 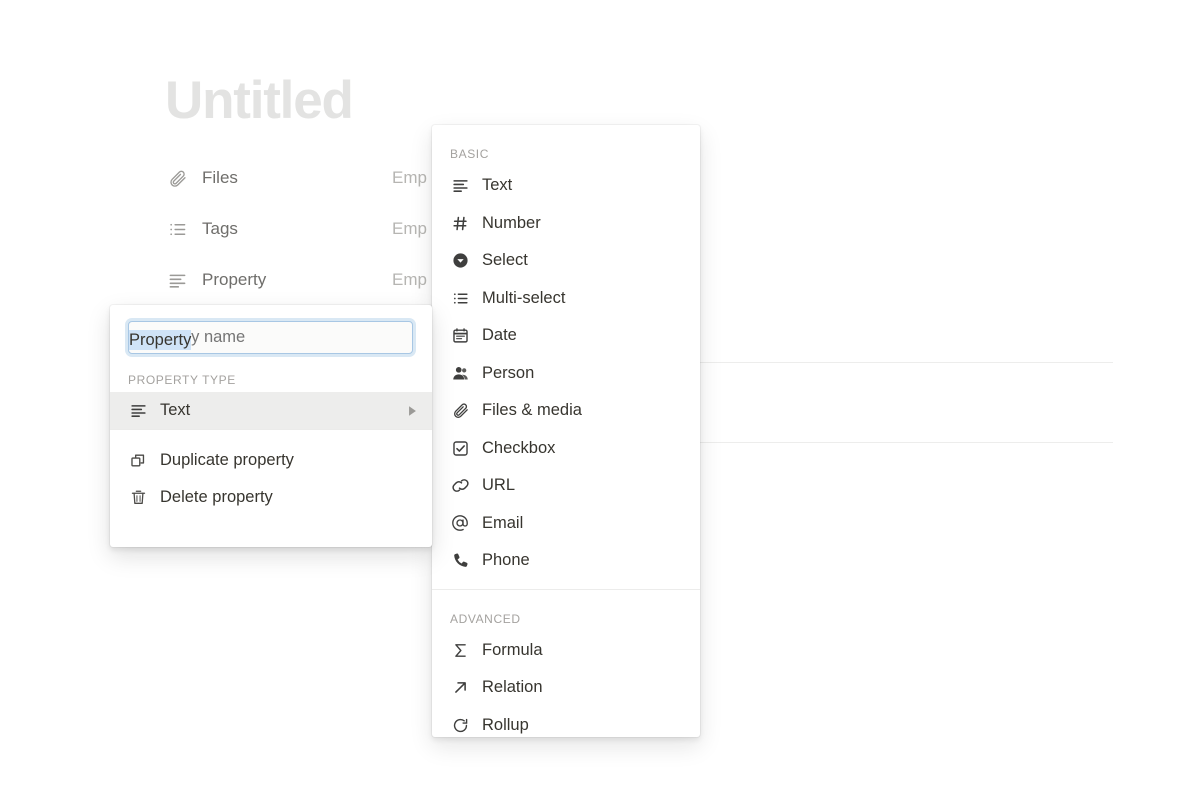 I want to click on type-menu-item-label: Text, so click(x=497, y=185).